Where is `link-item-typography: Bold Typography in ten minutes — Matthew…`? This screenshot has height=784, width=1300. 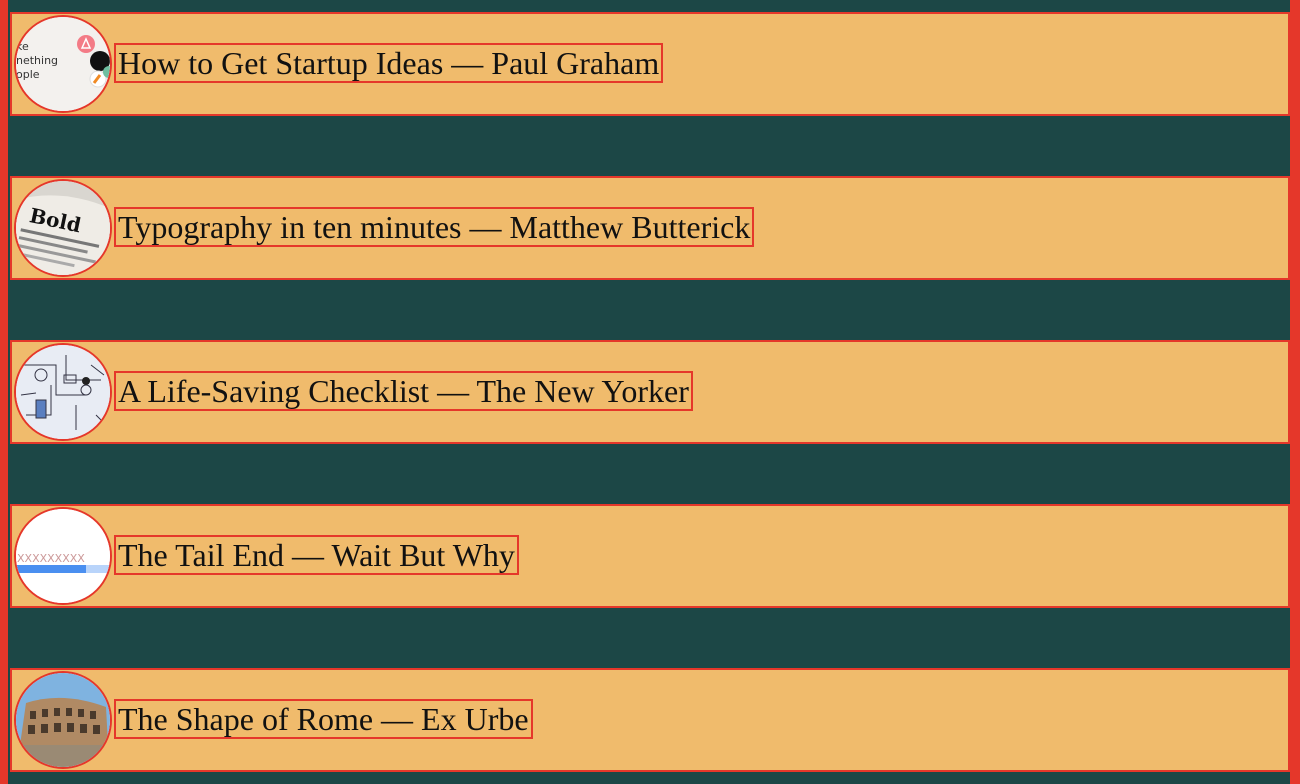
link-item-typography: Bold Typography in ten minutes — Matthew… is located at coordinates (650, 228).